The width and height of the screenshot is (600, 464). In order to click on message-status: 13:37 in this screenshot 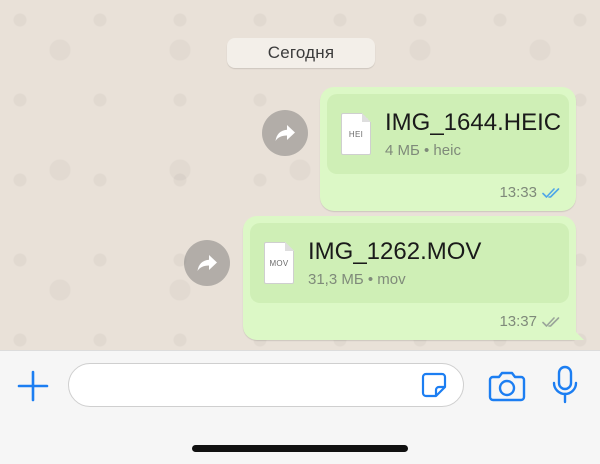, I will do `click(530, 321)`.